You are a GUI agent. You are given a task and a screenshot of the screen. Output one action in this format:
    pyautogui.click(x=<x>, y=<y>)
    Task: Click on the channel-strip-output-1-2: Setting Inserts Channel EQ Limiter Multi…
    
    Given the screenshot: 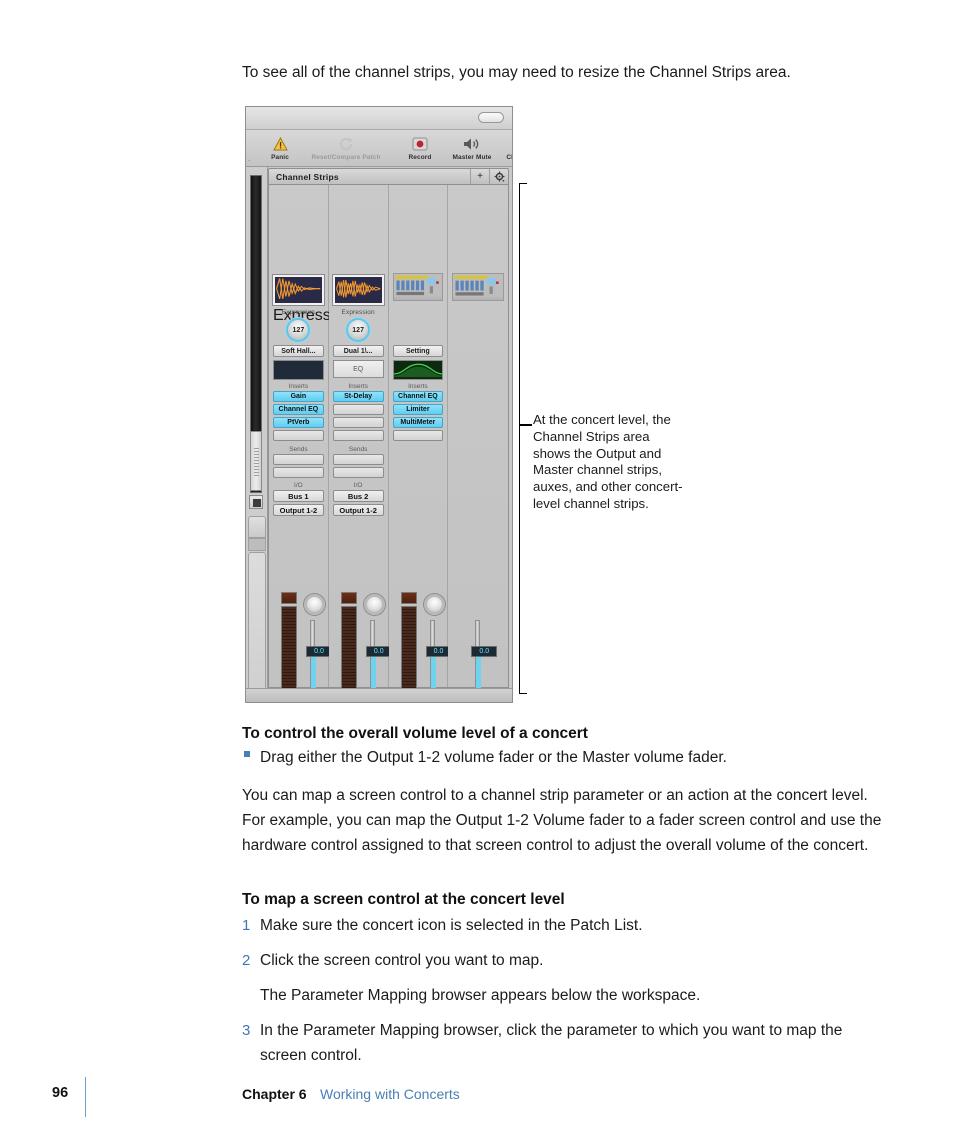 What is the action you would take?
    pyautogui.click(x=420, y=443)
    